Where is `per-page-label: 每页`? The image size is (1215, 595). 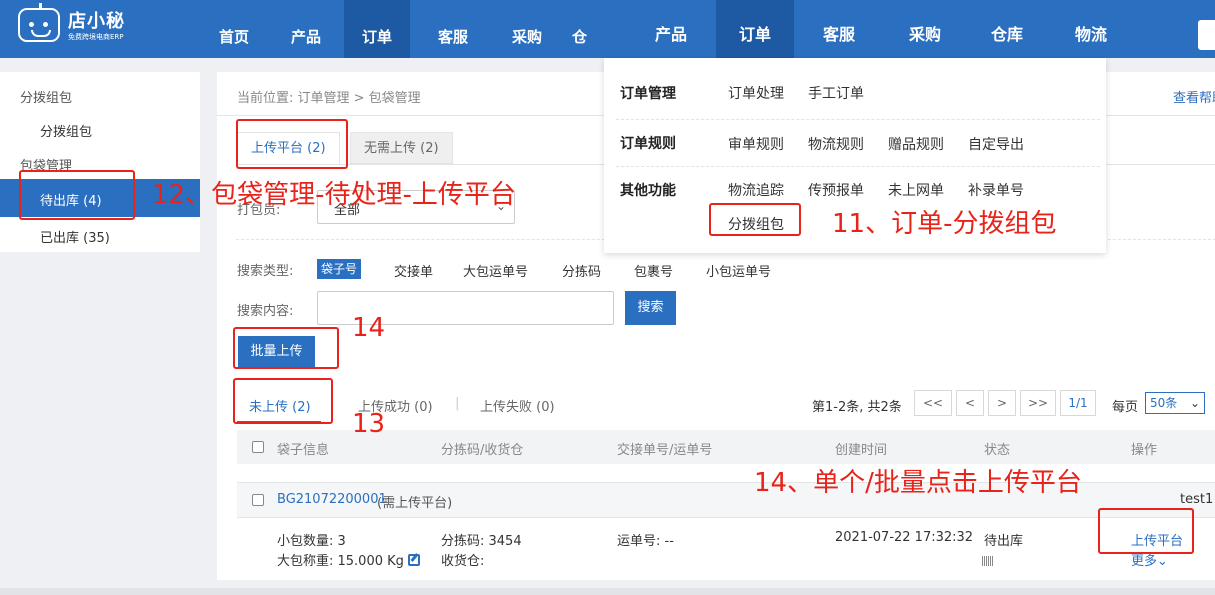
per-page-label: 每页 is located at coordinates (1125, 407).